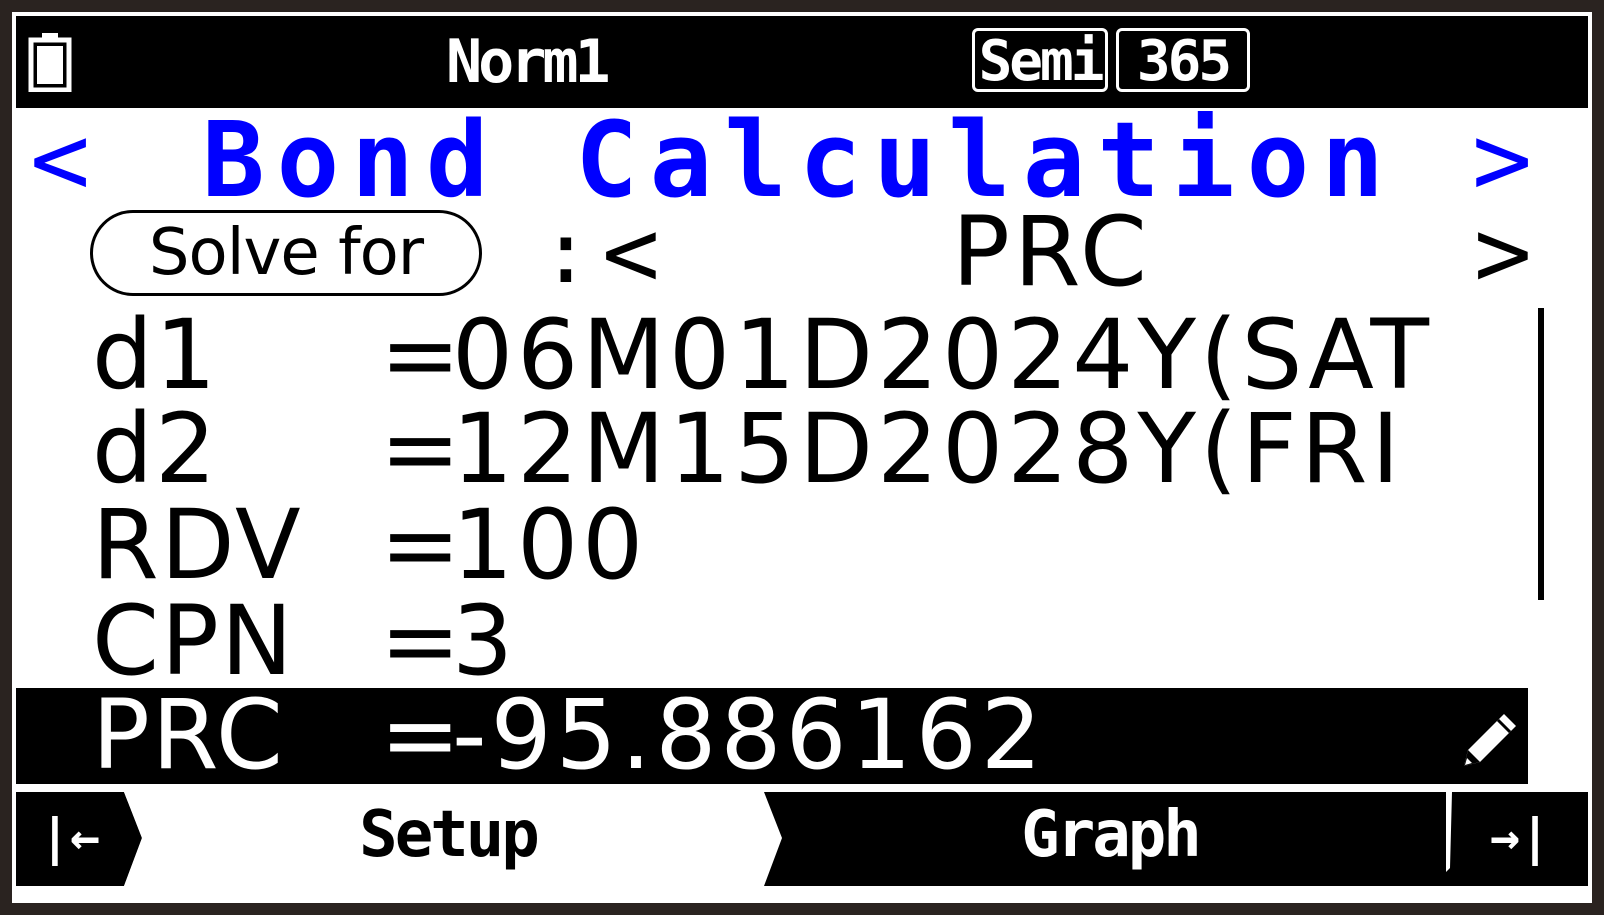  Describe the element at coordinates (749, 736) in the screenshot. I see `variable-value: -95.886162` at that location.